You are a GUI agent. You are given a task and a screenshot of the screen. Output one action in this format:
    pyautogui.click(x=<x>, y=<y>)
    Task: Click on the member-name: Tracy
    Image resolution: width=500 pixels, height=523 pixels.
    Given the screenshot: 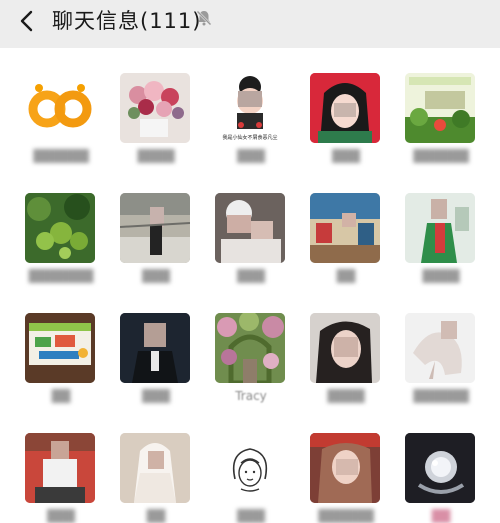 What is the action you would take?
    pyautogui.click(x=251, y=396)
    